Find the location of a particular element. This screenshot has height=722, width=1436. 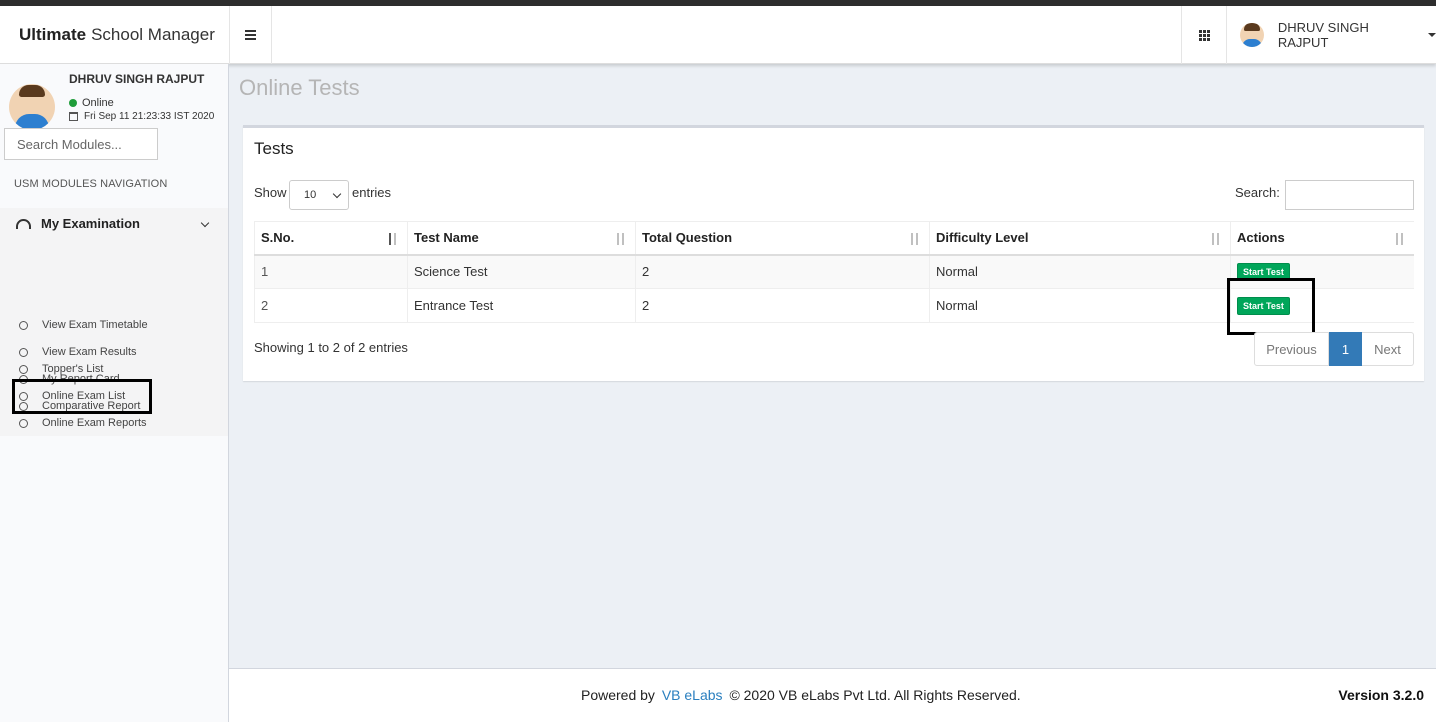

column-header-difficulty-level: Difficulty Level is located at coordinates (1080, 238).